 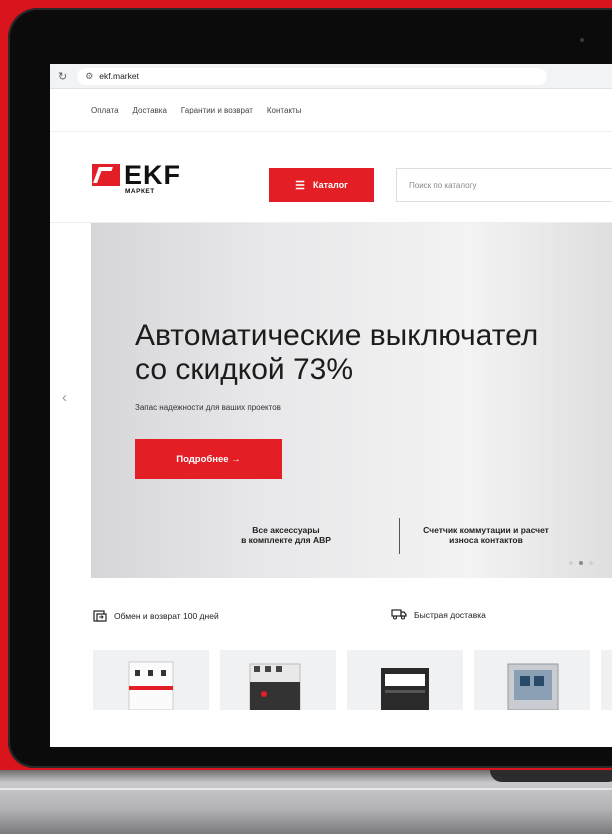 I want to click on catalog-button: ☰ Каталог, so click(x=321, y=185).